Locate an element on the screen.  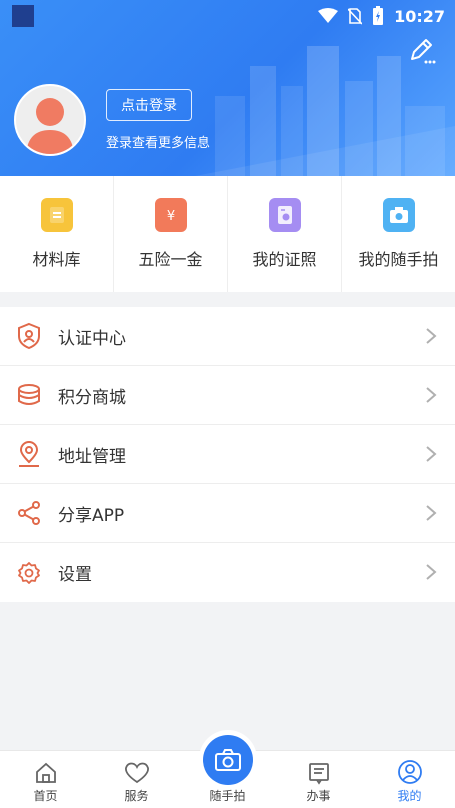
quick-access-grid: 材料库 ¥ 五险一金 我的证照 我的随手拍 is located at coordinates (227, 234).